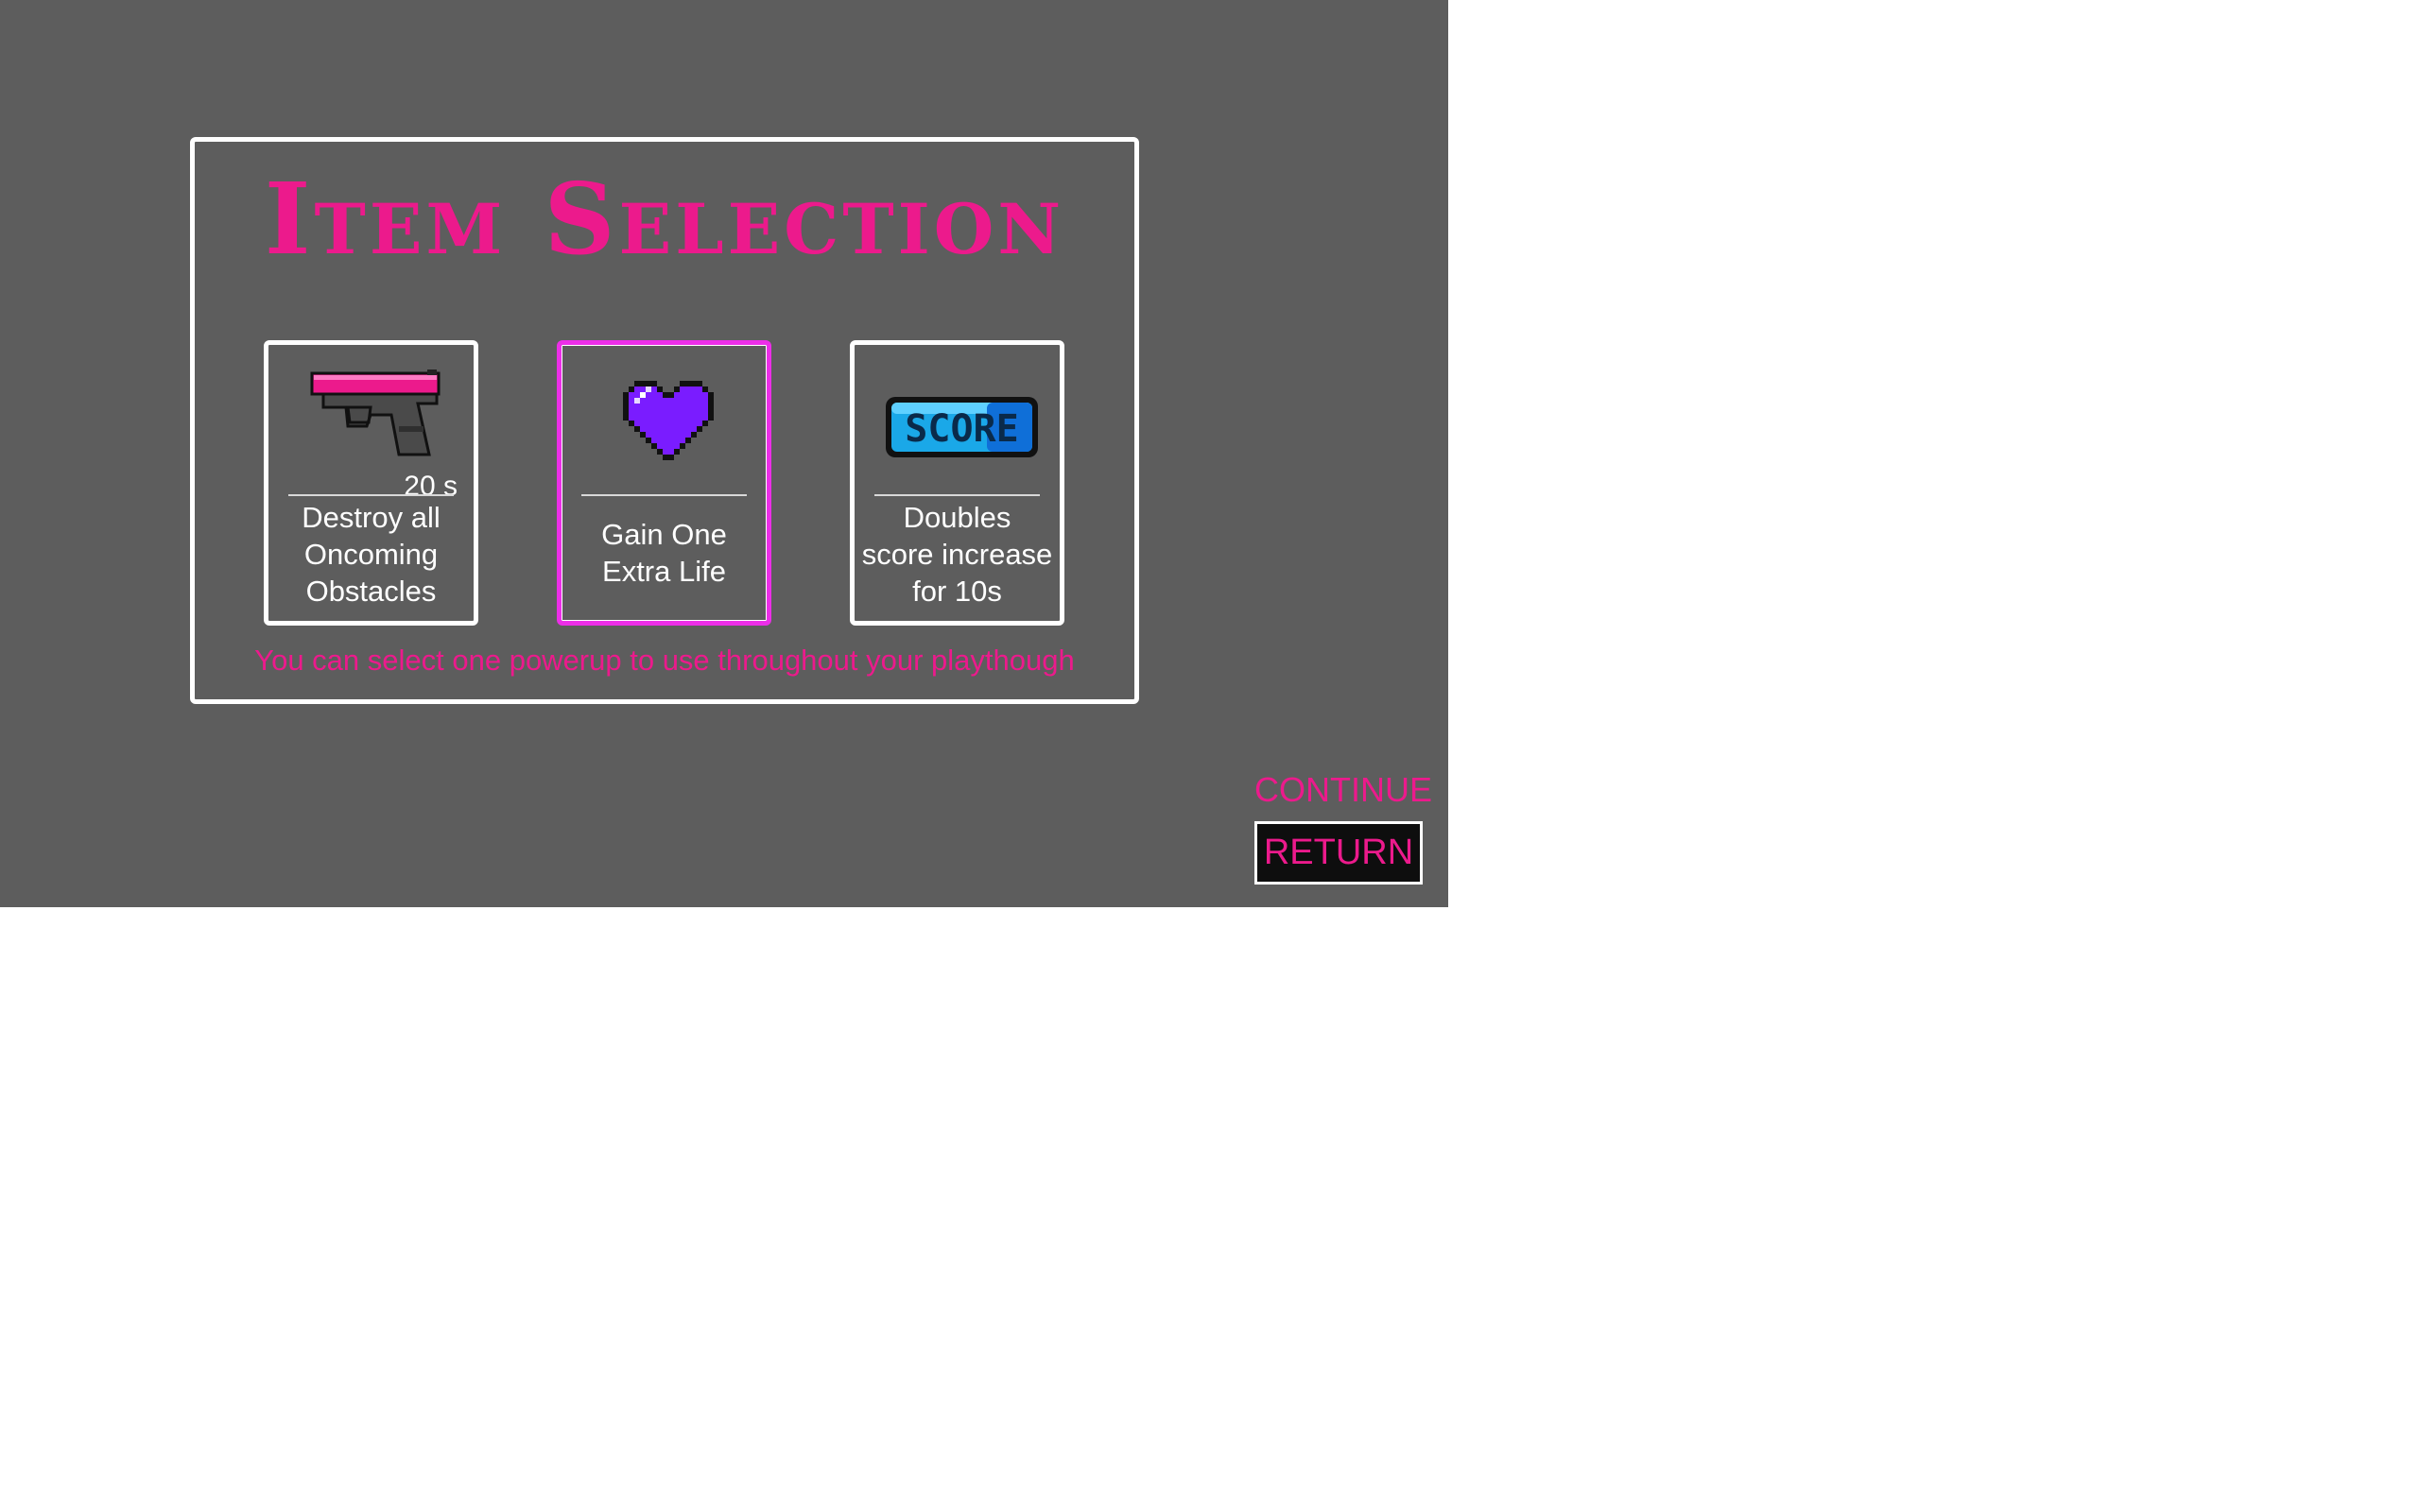 Image resolution: width=2420 pixels, height=1512 pixels. I want to click on description-line: for 10s, so click(957, 591).